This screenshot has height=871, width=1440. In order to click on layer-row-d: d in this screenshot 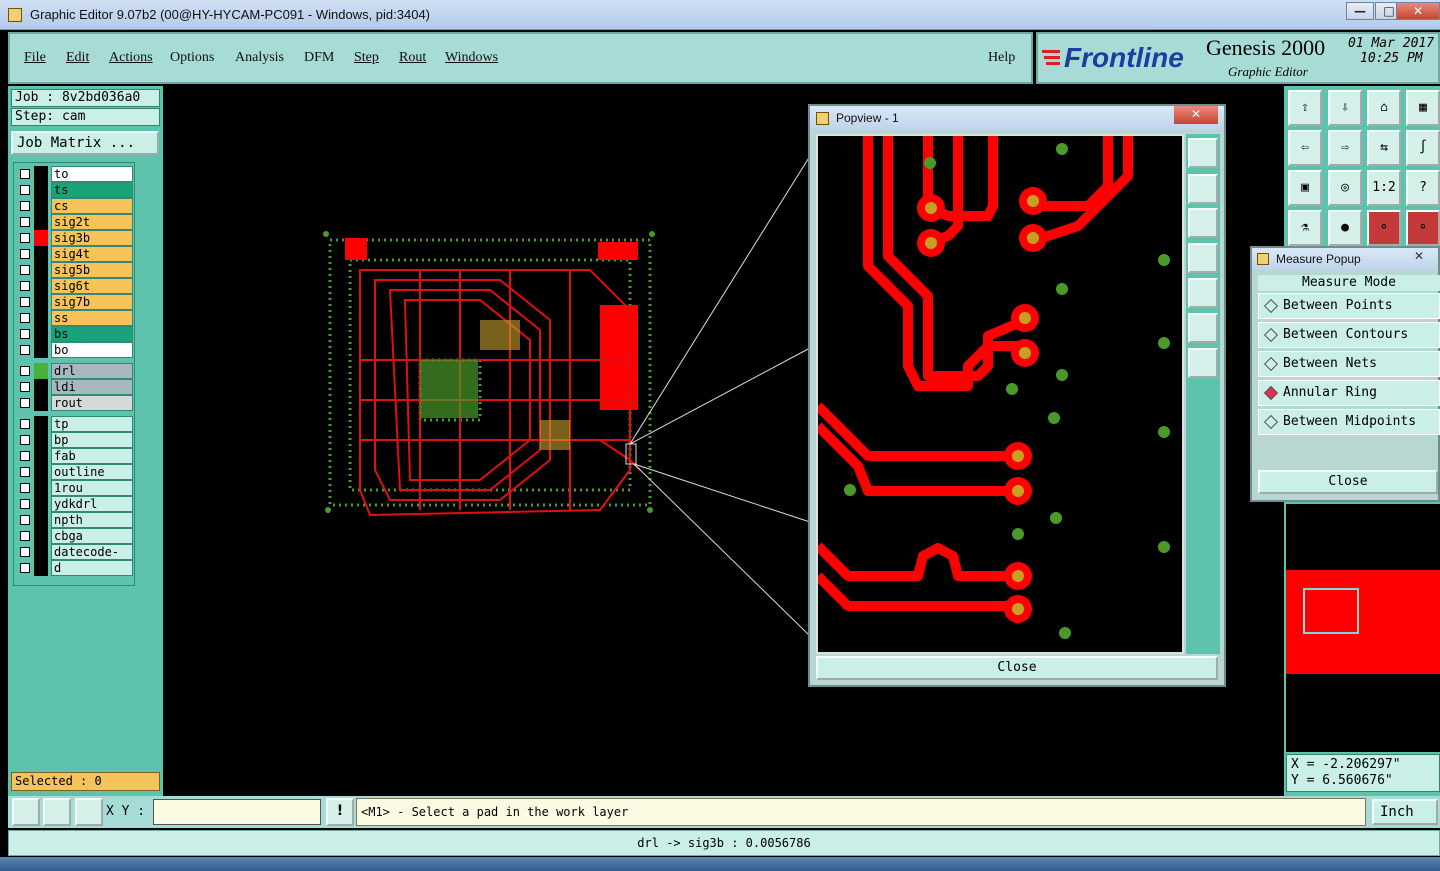, I will do `click(75, 568)`.